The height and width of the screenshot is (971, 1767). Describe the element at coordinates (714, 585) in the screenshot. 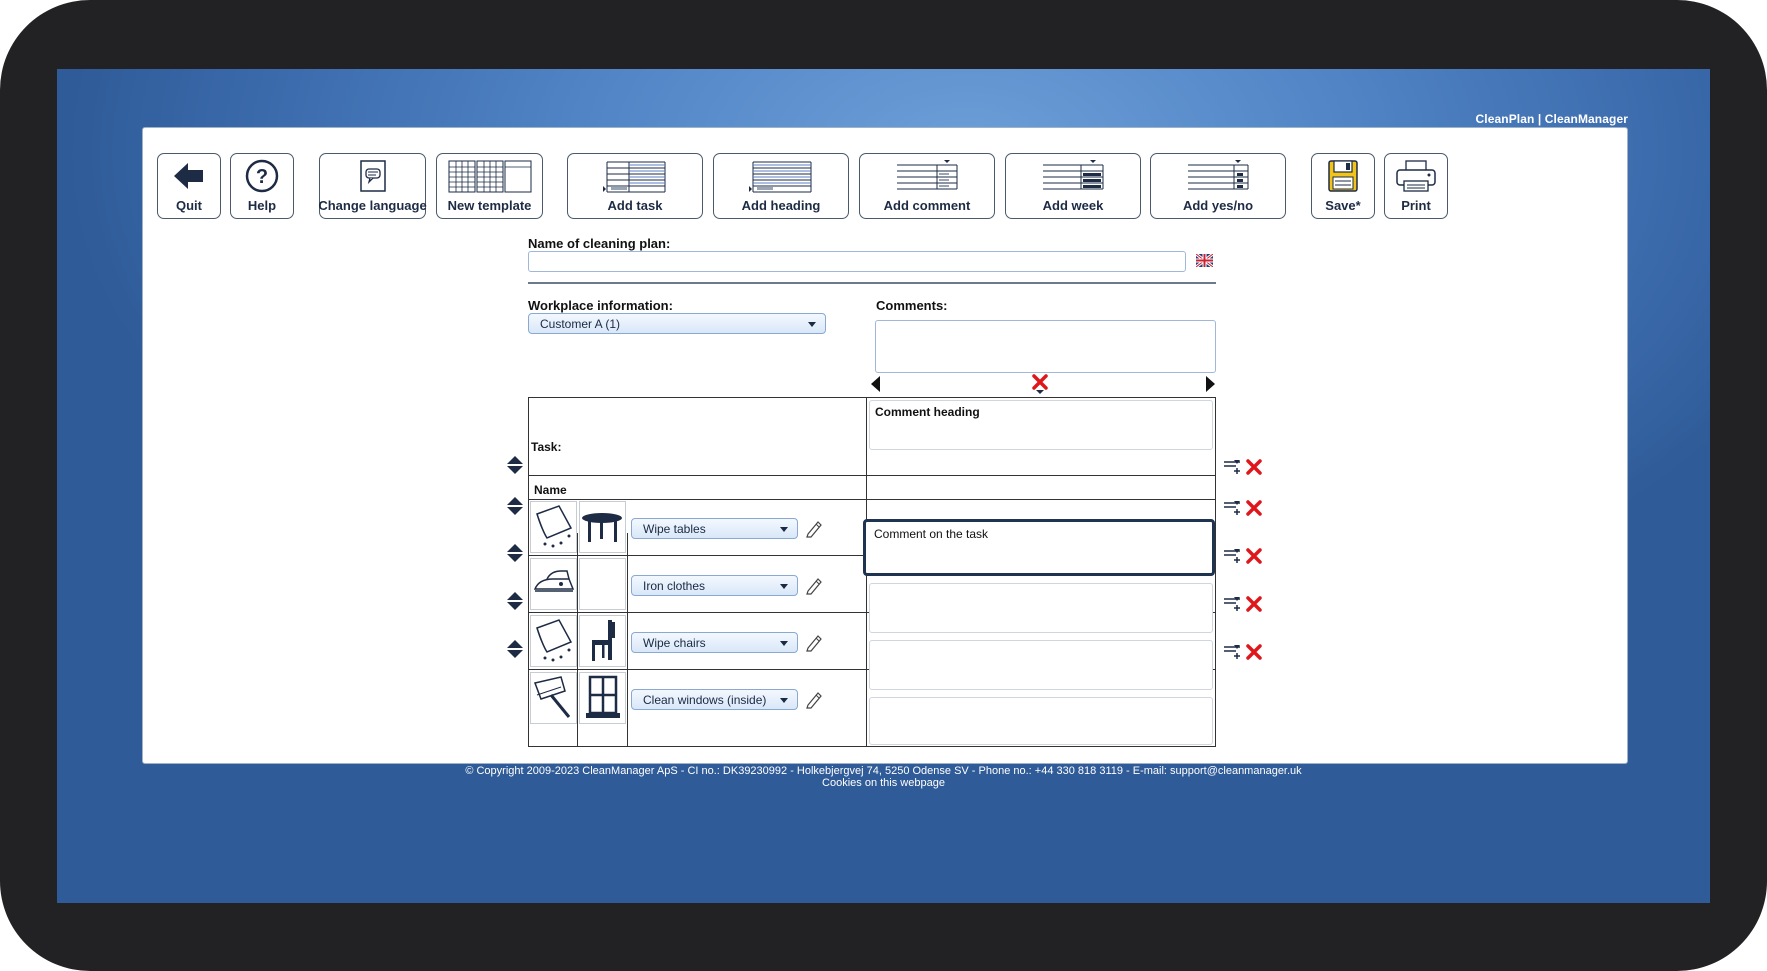

I see `task-select: Iron clothes` at that location.